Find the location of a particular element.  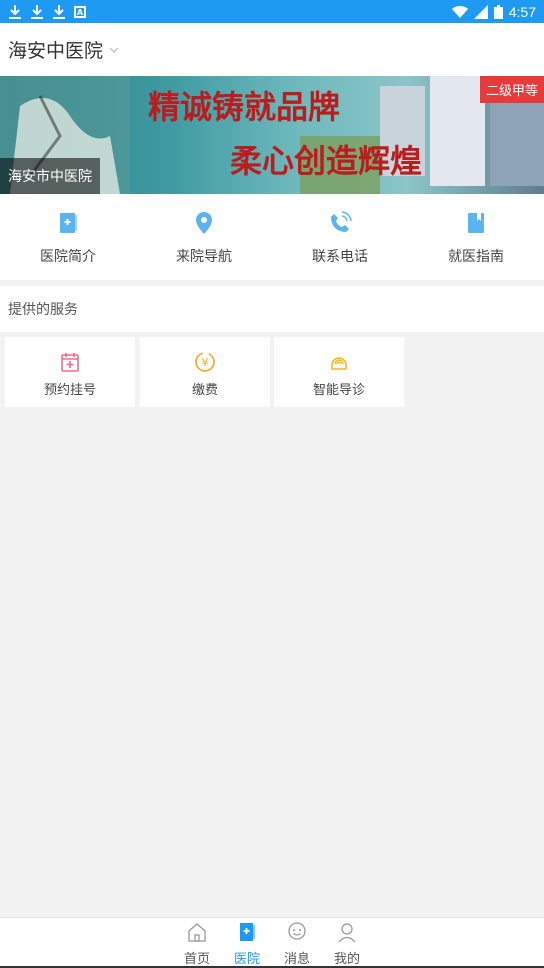

nav-label: 首页 is located at coordinates (196, 959).